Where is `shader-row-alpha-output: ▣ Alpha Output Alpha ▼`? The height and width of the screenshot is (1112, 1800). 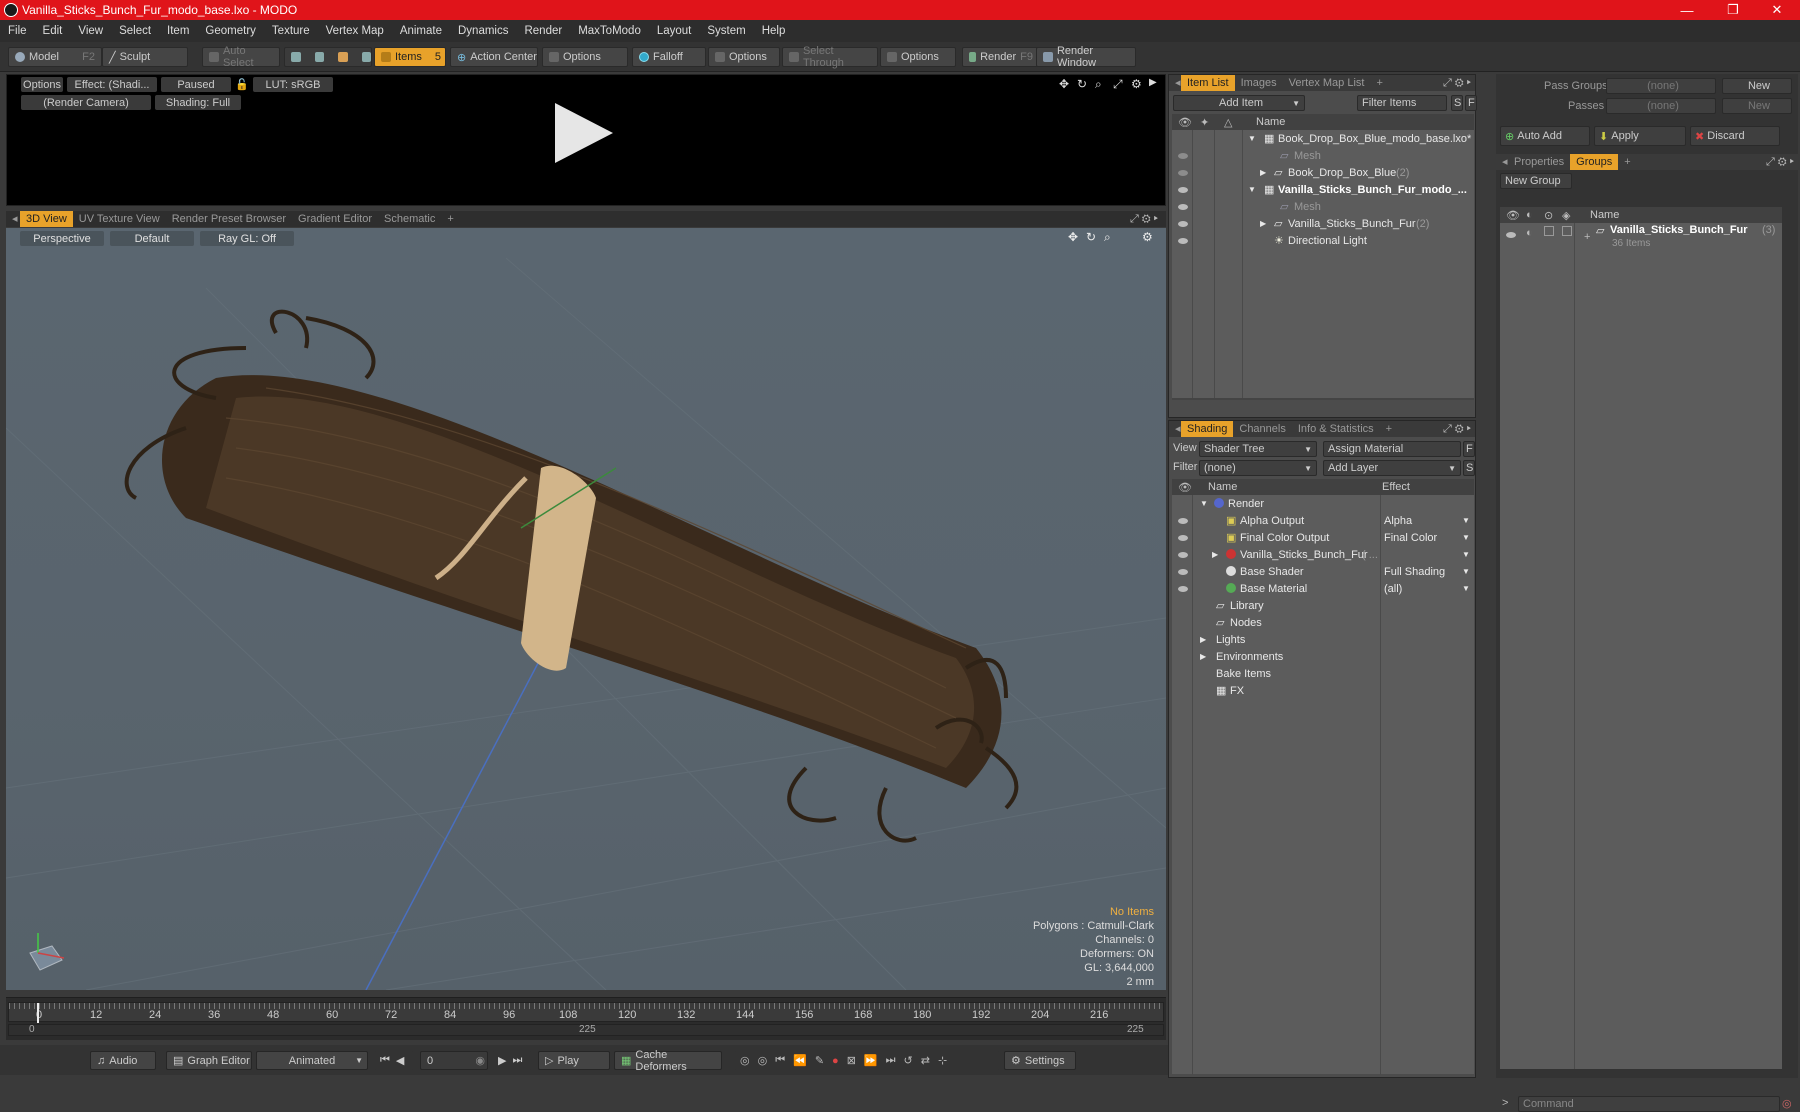
shader-row-alpha-output: ▣ Alpha Output Alpha ▼ is located at coordinates (1323, 520).